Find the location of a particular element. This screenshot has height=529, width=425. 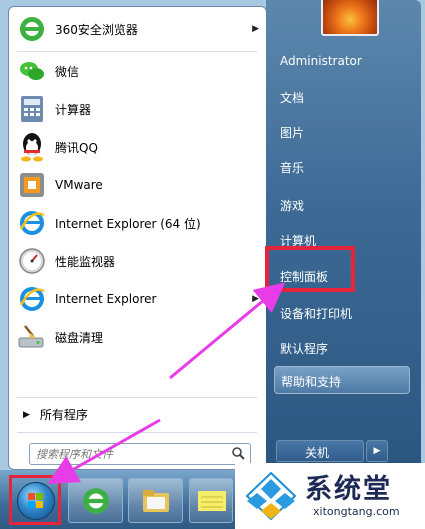

program-item-disk-cleanup: 磁盘清理 is located at coordinates (140, 337).